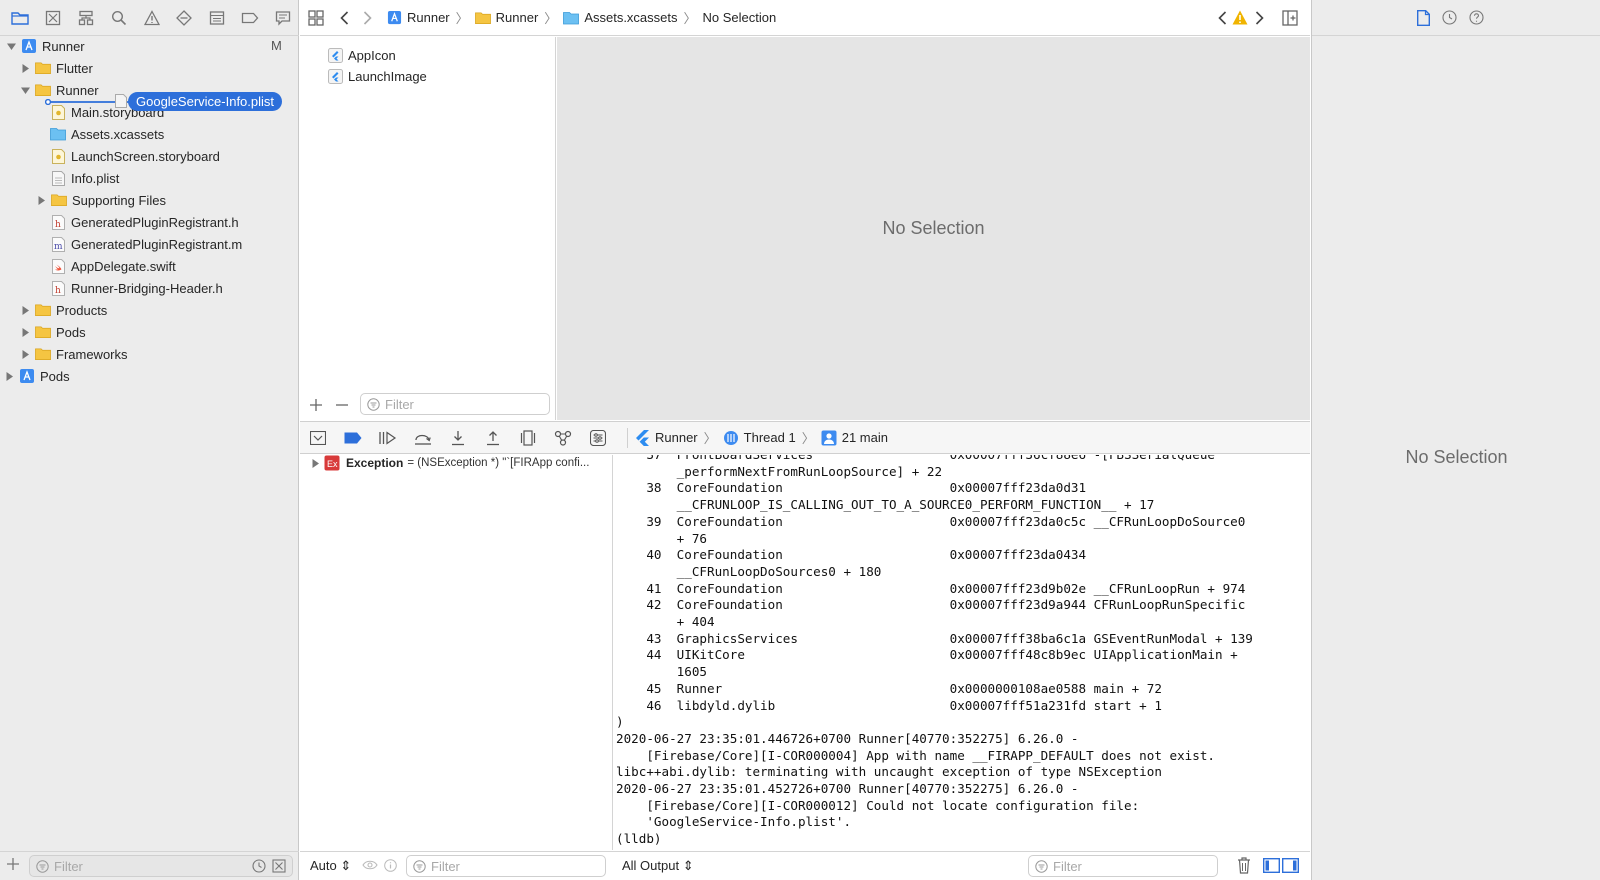 The width and height of the screenshot is (1600, 880). Describe the element at coordinates (1123, 866) in the screenshot. I see `console-filter-field: Filter` at that location.